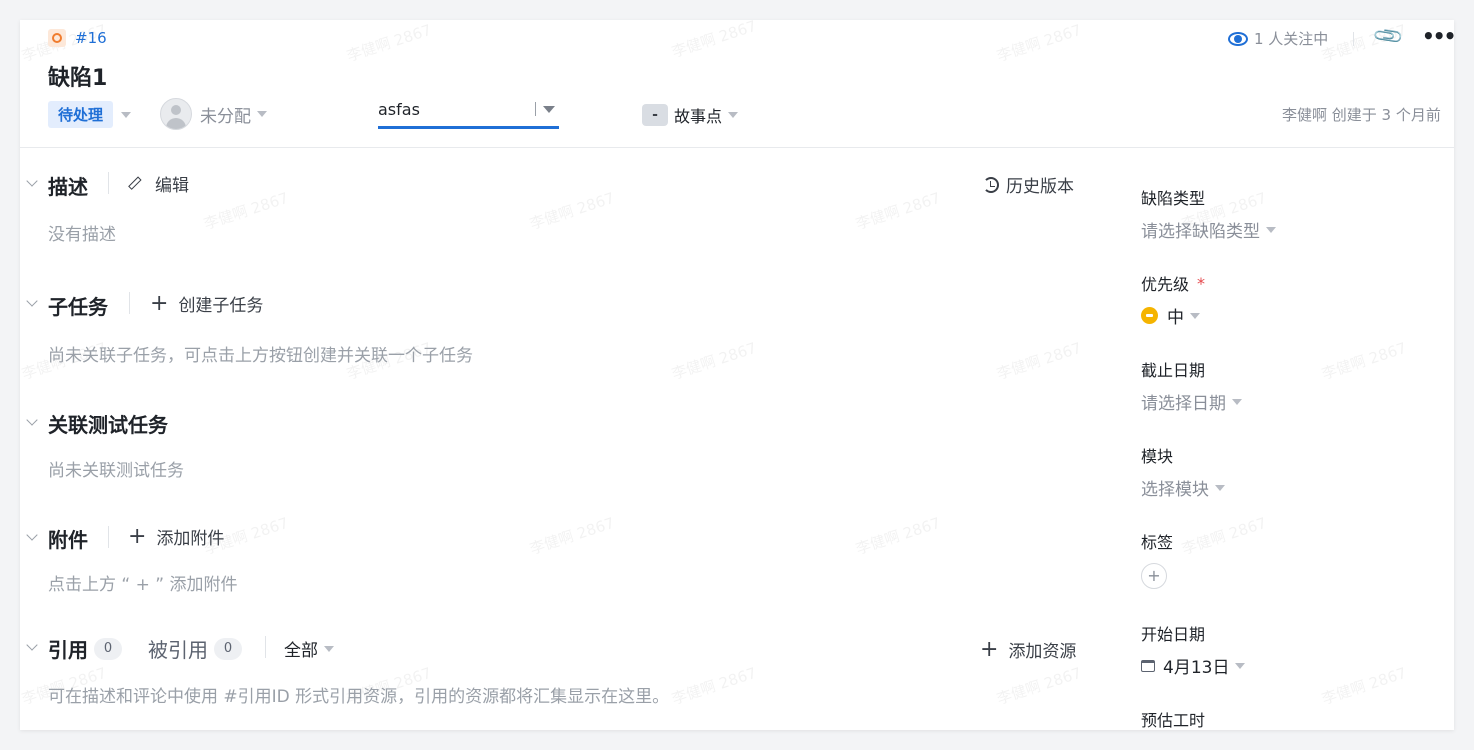 This screenshot has width=1474, height=750. I want to click on story-points-label: 故事点, so click(698, 116).